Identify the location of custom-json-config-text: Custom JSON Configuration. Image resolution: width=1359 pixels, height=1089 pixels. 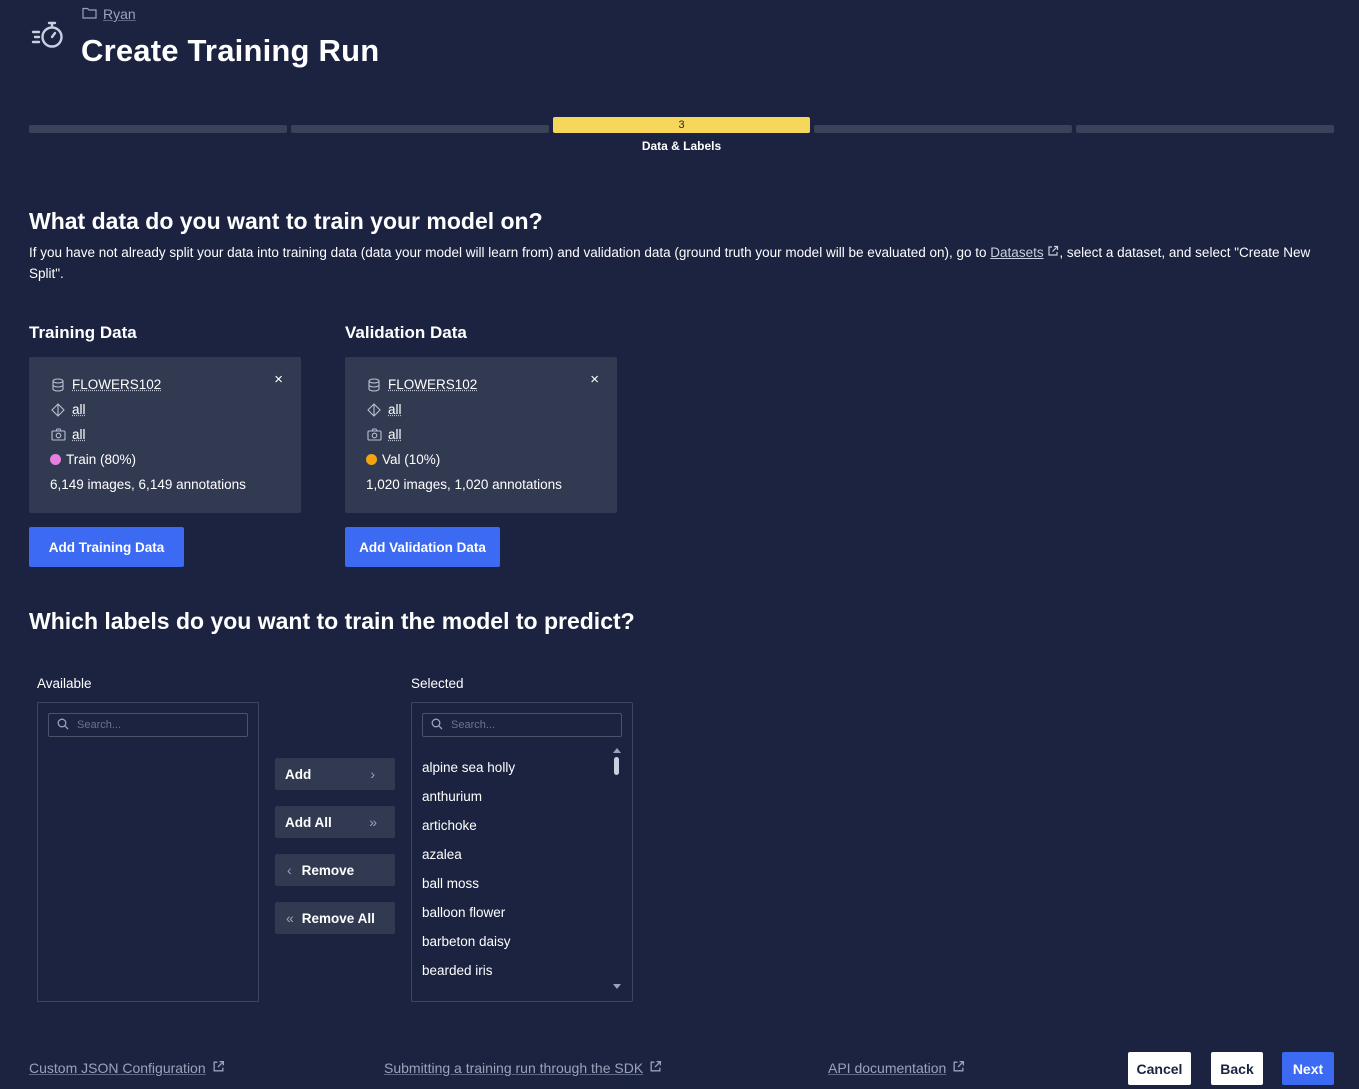
(117, 1068).